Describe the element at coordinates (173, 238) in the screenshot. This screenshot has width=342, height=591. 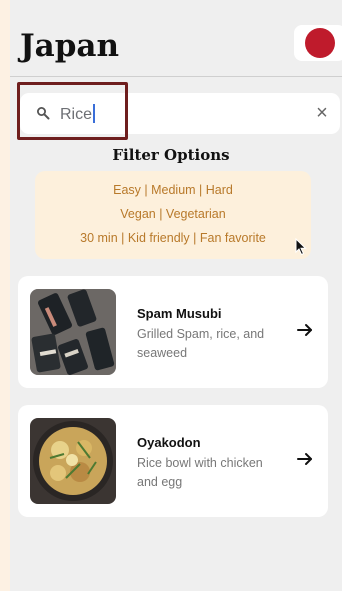
I see `filter-time-audience: 30 min | Kid friendly | Fan favorite` at that location.